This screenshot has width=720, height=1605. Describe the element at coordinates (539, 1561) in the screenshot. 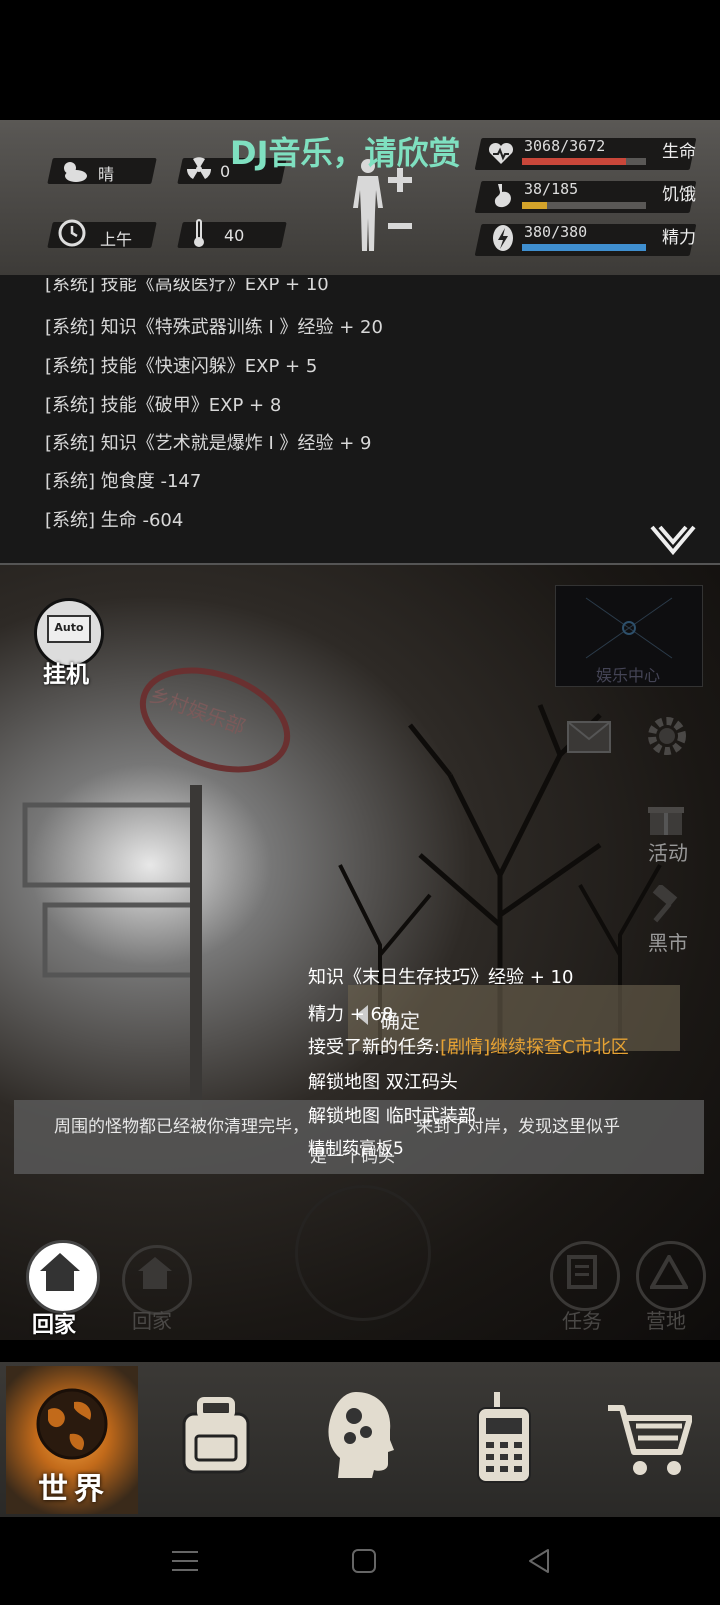

I see `nav-back-icon` at that location.